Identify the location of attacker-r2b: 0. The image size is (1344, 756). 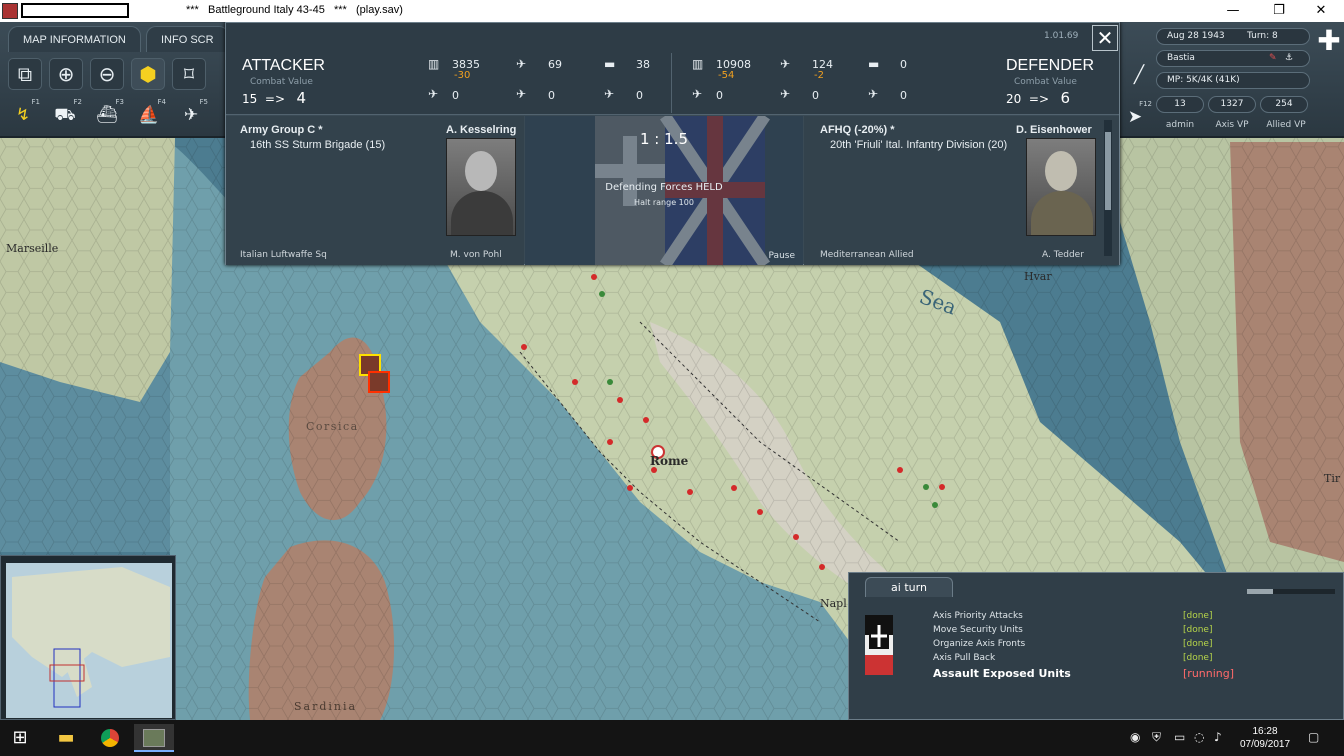
(551, 95).